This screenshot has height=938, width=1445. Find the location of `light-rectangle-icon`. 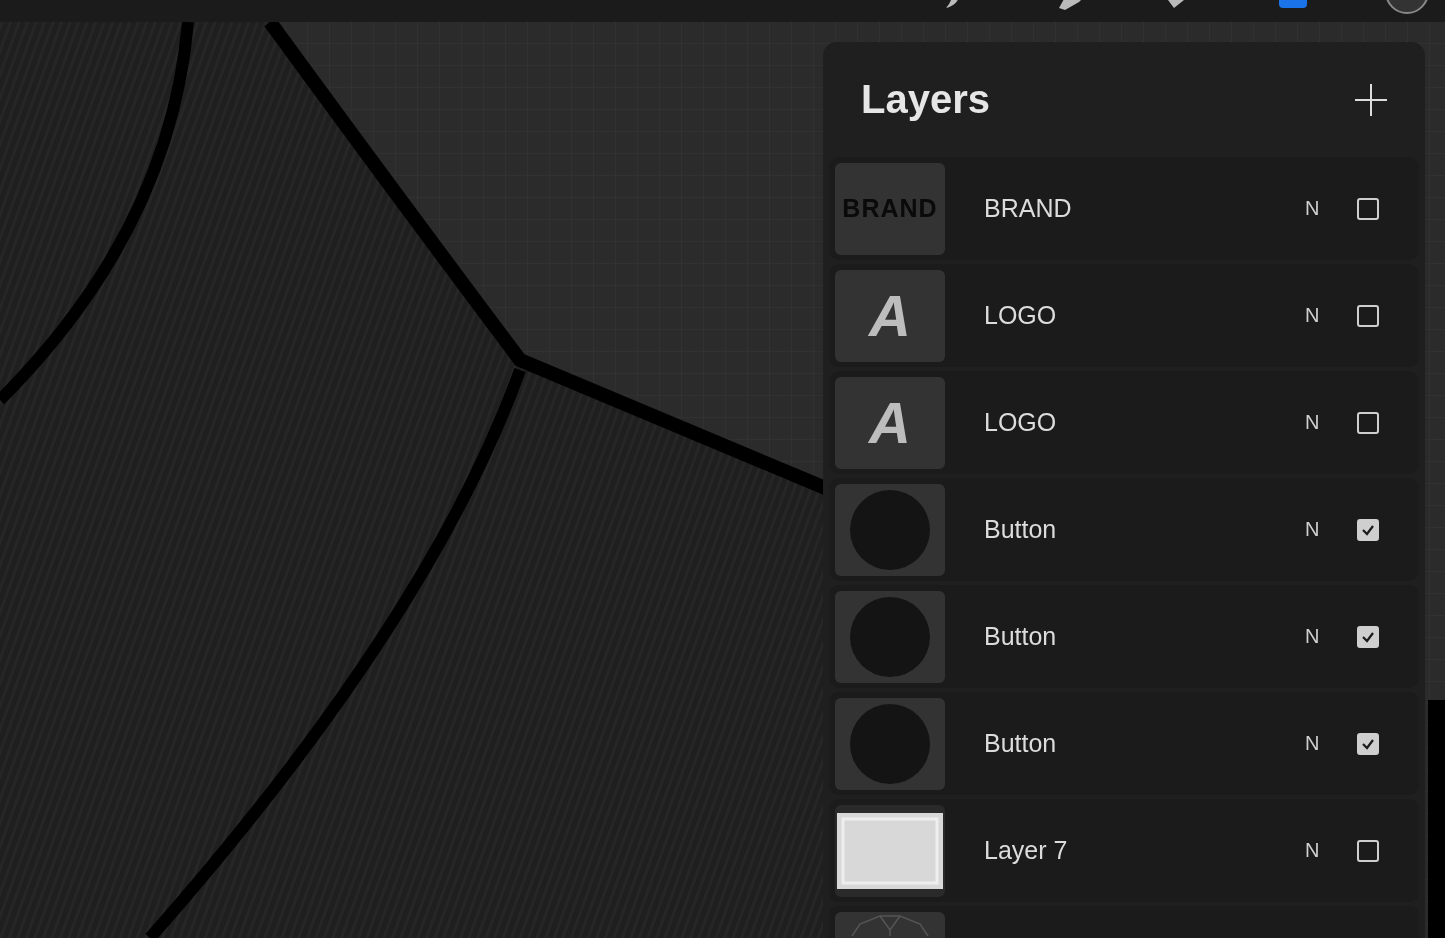

light-rectangle-icon is located at coordinates (890, 850).